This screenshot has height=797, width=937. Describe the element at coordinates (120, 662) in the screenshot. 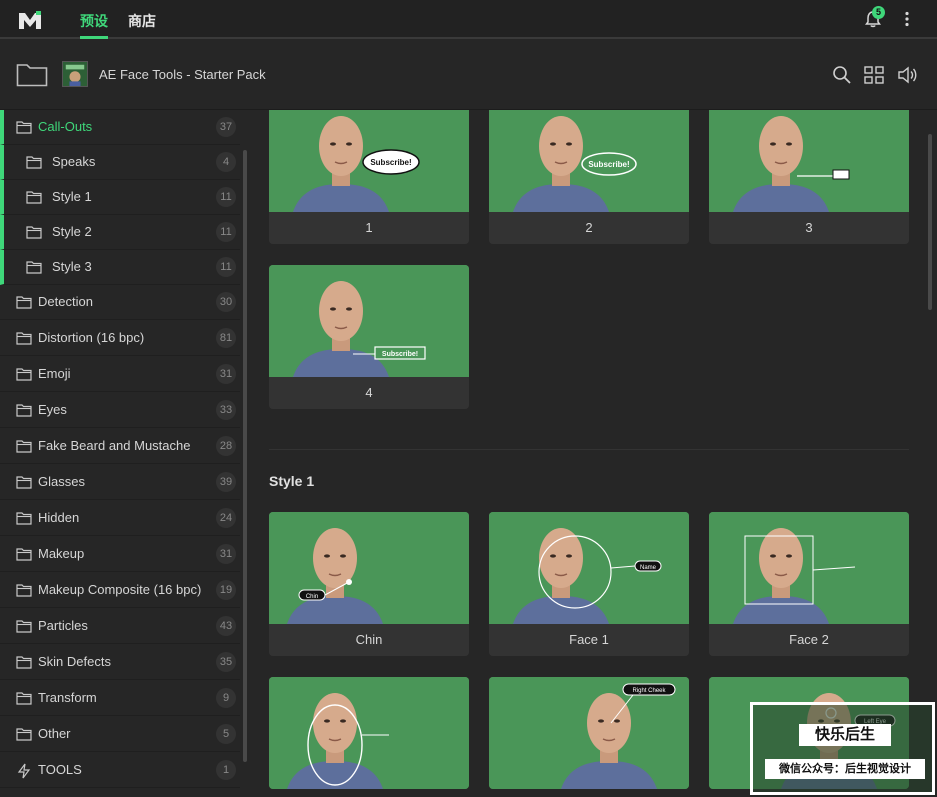

I see `sidebar-item: Skin Defects 35` at that location.